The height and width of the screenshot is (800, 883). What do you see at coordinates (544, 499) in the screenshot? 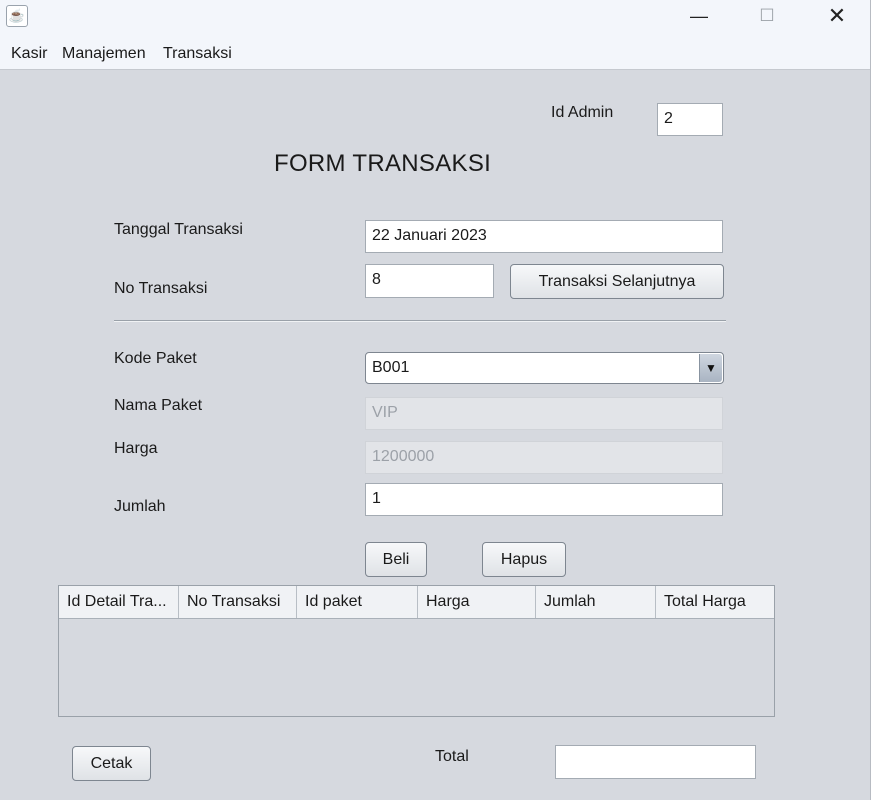
I see `jumlah-field: 1` at bounding box center [544, 499].